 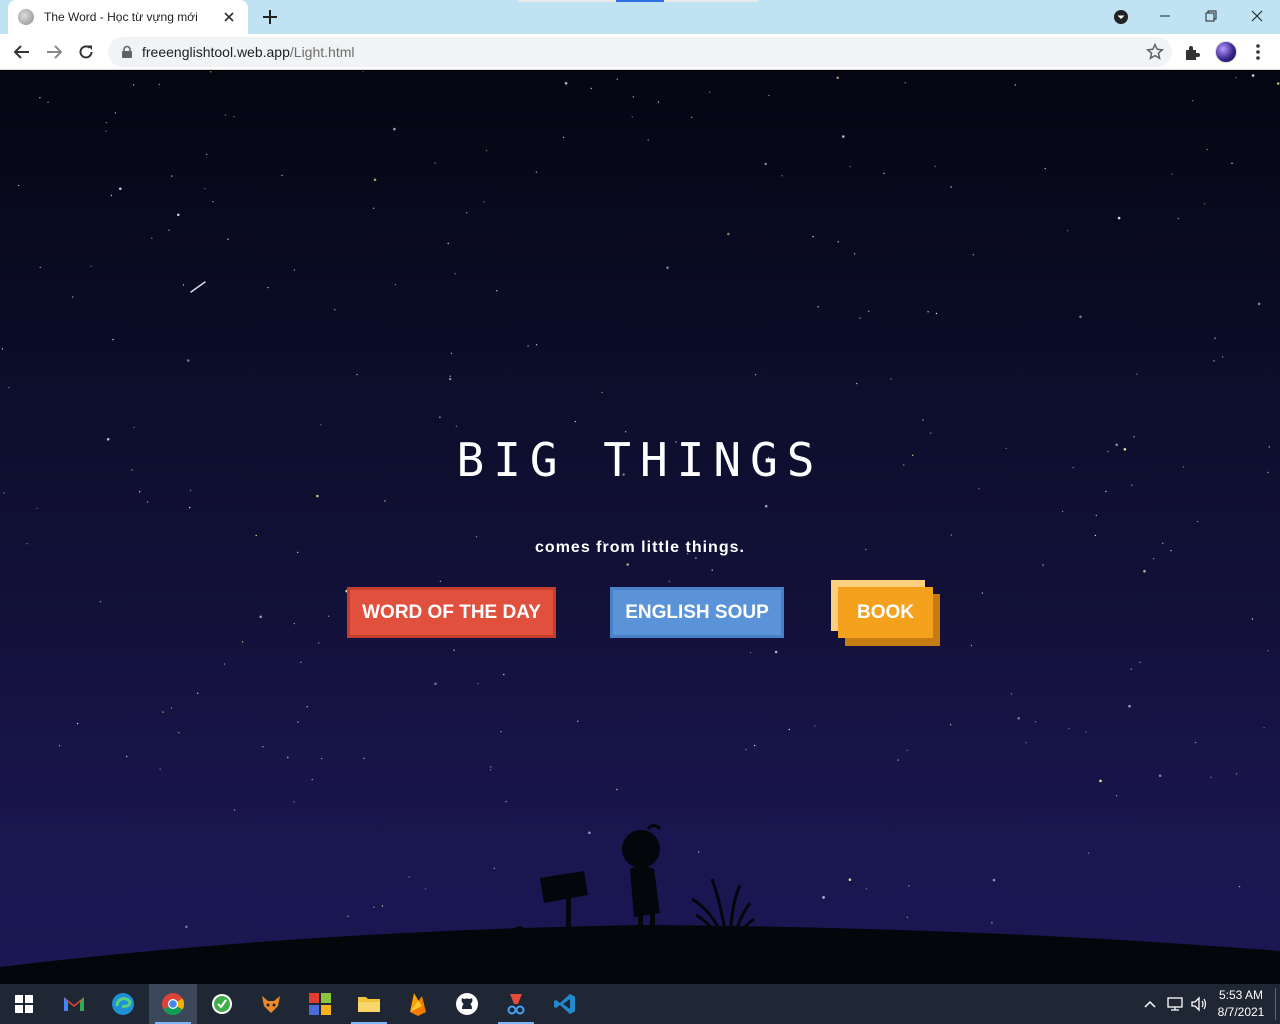 What do you see at coordinates (24, 1004) in the screenshot?
I see `start-button` at bounding box center [24, 1004].